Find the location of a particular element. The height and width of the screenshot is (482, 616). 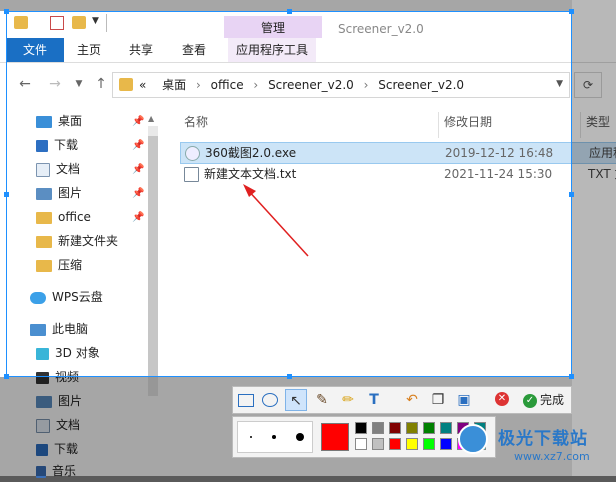

copy-icon: ❐ is located at coordinates (438, 400).